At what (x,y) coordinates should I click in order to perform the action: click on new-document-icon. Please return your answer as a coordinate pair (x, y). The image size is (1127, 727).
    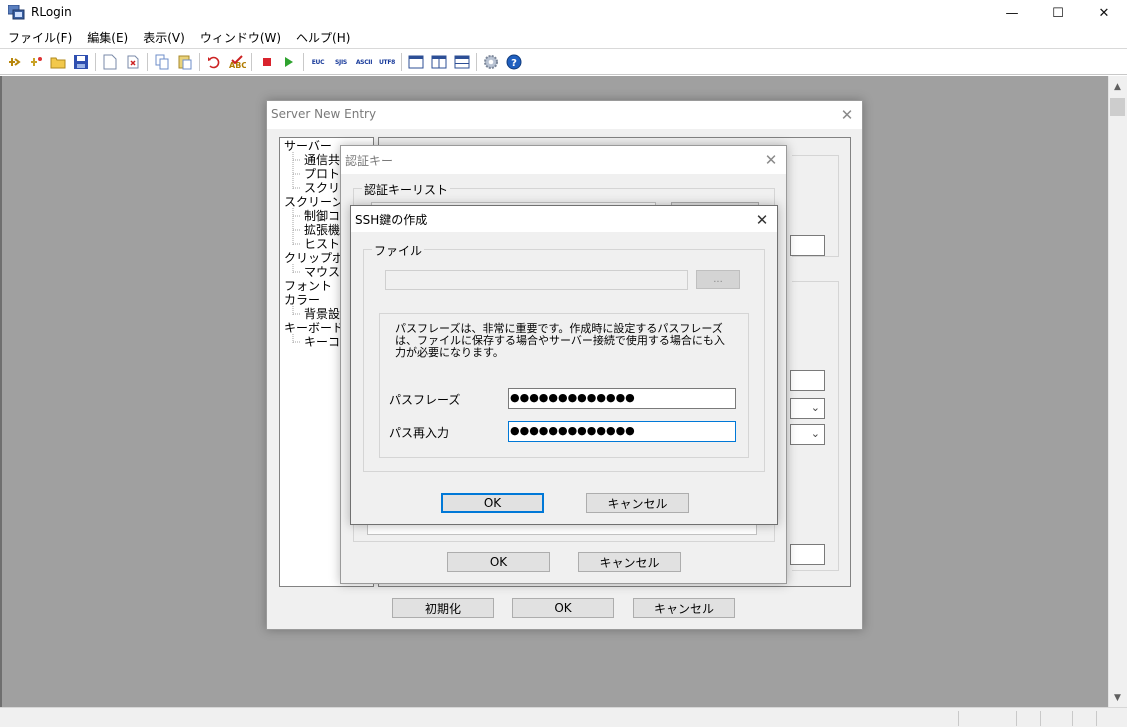
    Looking at the image, I should click on (110, 62).